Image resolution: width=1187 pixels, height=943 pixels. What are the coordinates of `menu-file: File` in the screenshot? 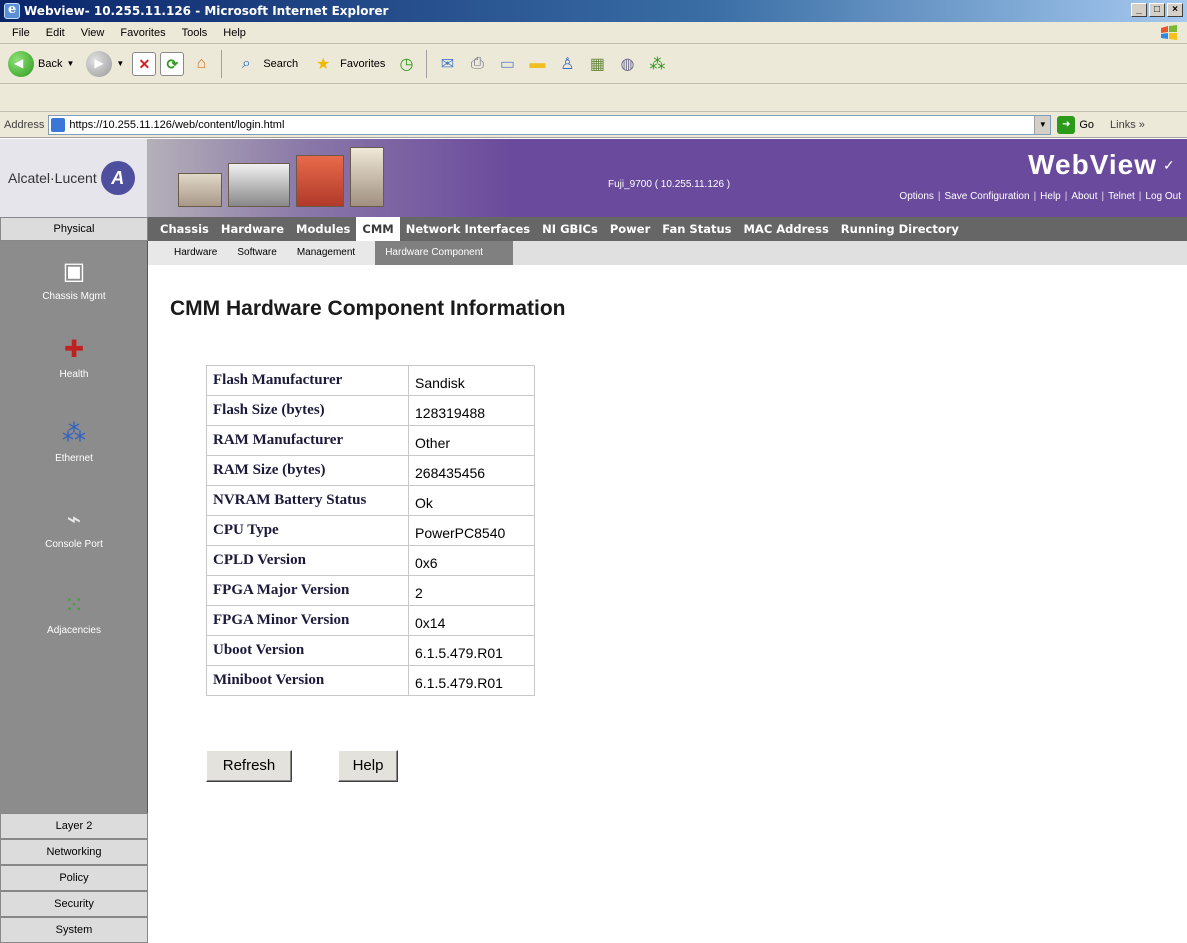 It's located at (21, 33).